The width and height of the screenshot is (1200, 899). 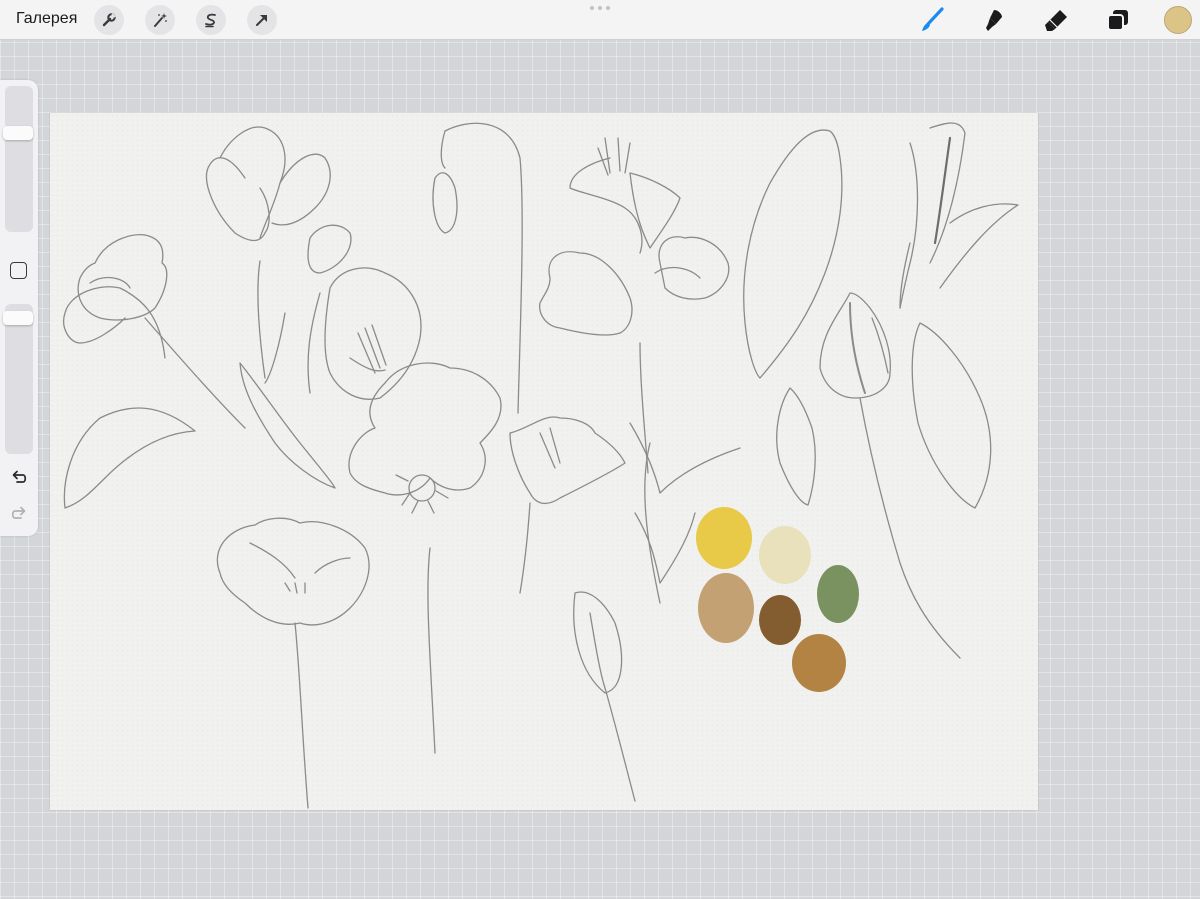 What do you see at coordinates (785, 555) in the screenshot?
I see `paint-swatch-cream` at bounding box center [785, 555].